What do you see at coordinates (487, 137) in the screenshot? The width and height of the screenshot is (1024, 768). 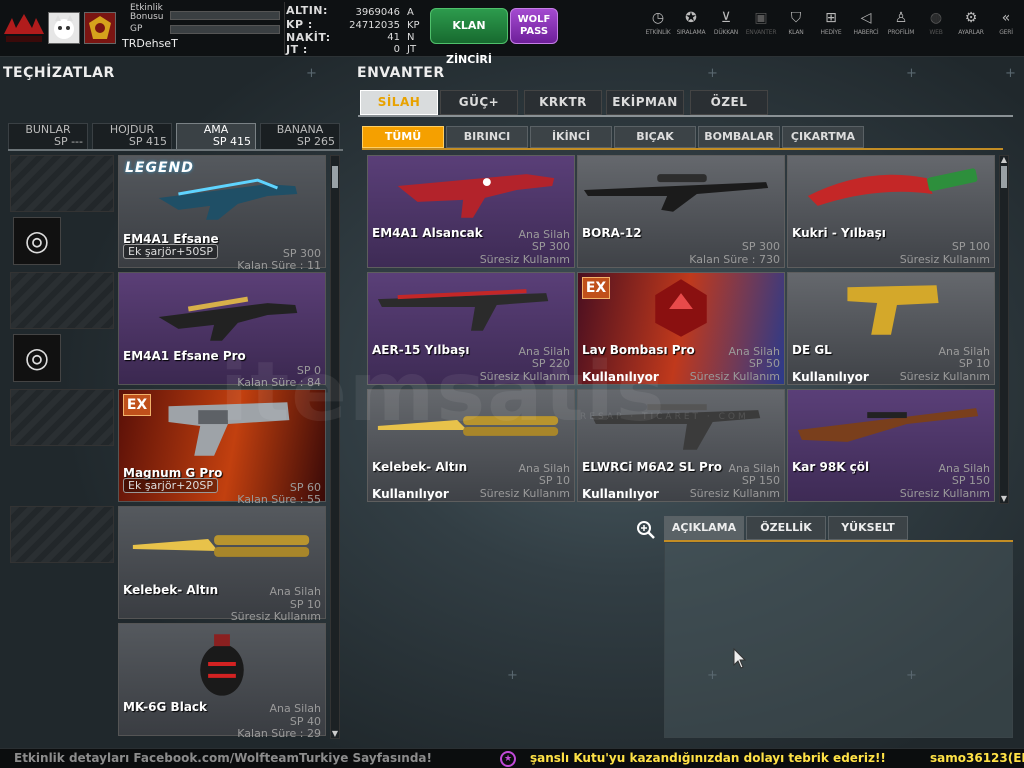 I see `subtab-birinci: BIRINCI` at bounding box center [487, 137].